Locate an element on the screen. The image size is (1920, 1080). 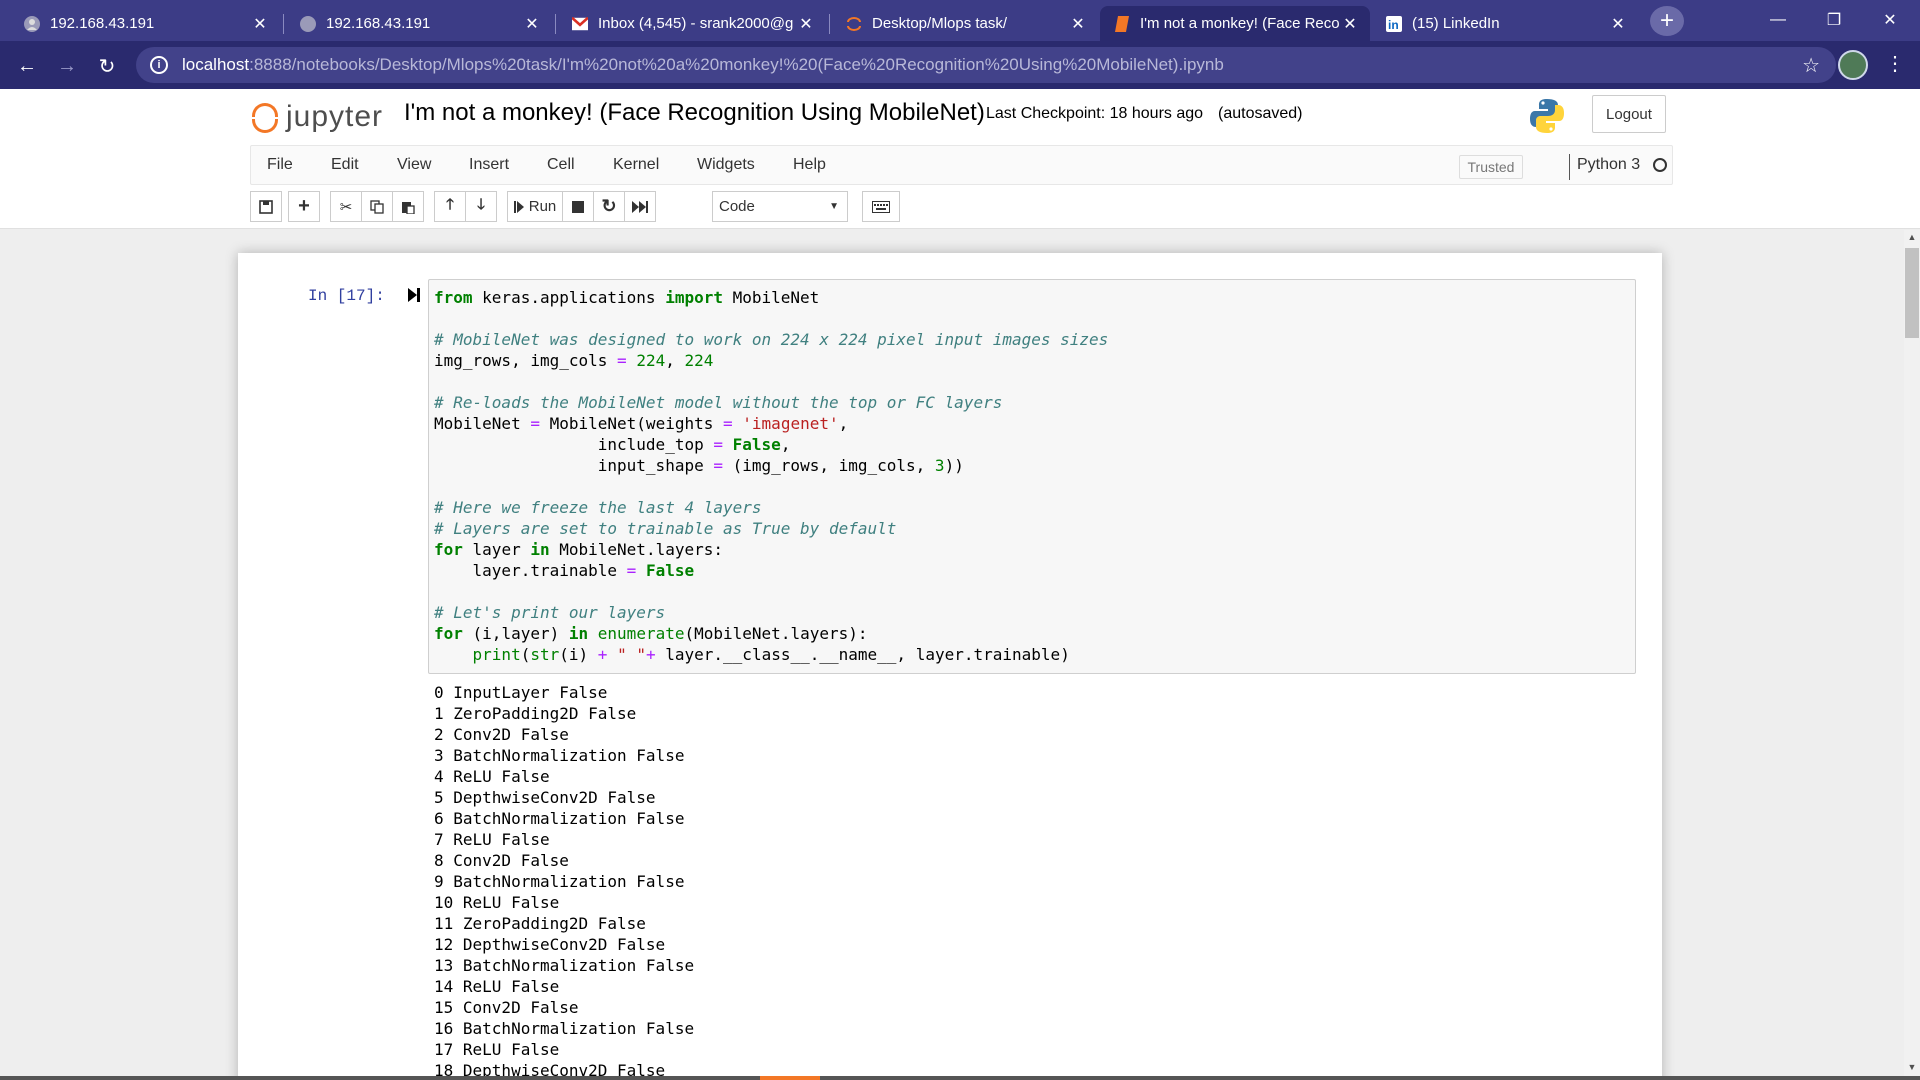
restart-kernel-button: ↻ is located at coordinates (609, 206).